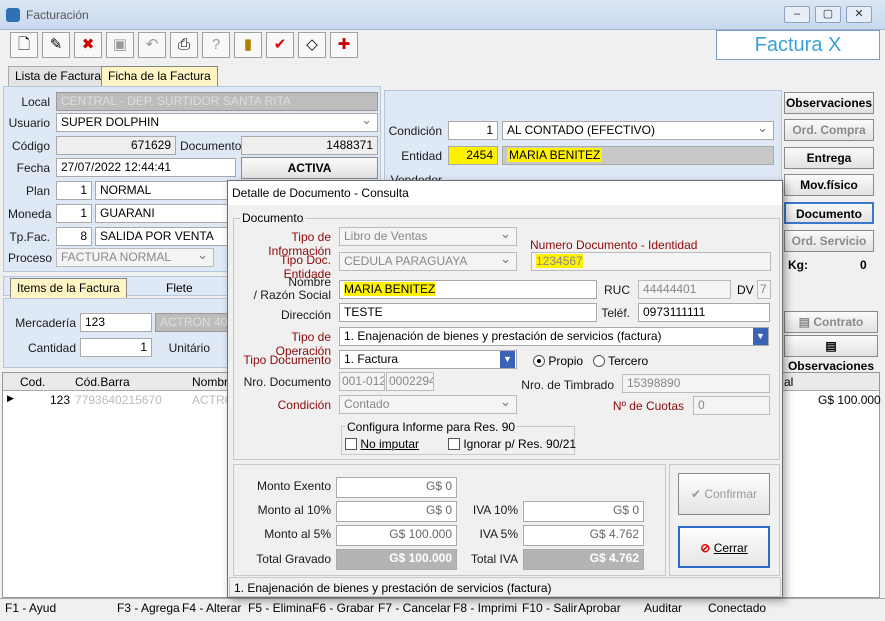  I want to click on condicion-code: 1, so click(473, 130).